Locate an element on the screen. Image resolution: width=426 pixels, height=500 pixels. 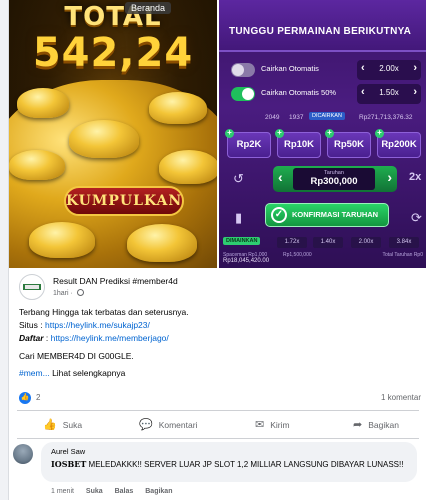
bet-amount-display: Taruhan Rp300,000 is located at coordinates (334, 179).